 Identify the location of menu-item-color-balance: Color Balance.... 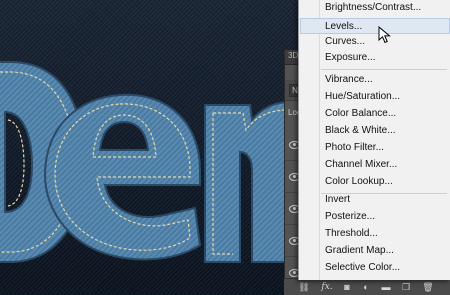
(375, 114).